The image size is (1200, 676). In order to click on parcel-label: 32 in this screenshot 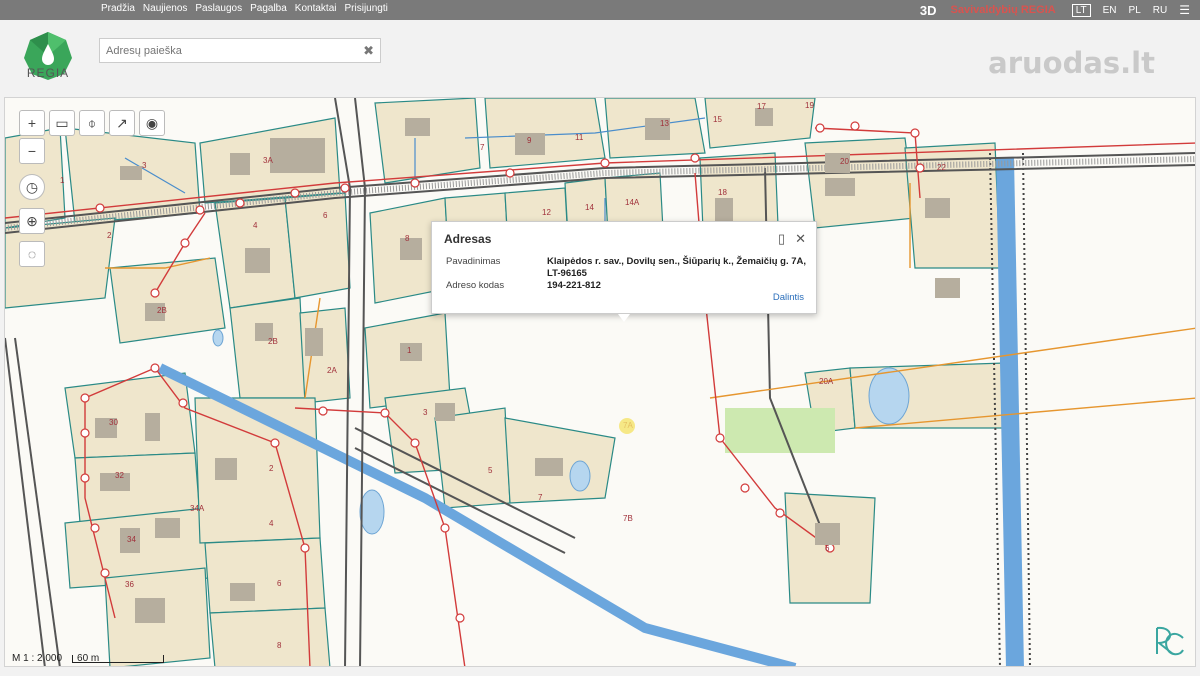, I will do `click(119, 475)`.